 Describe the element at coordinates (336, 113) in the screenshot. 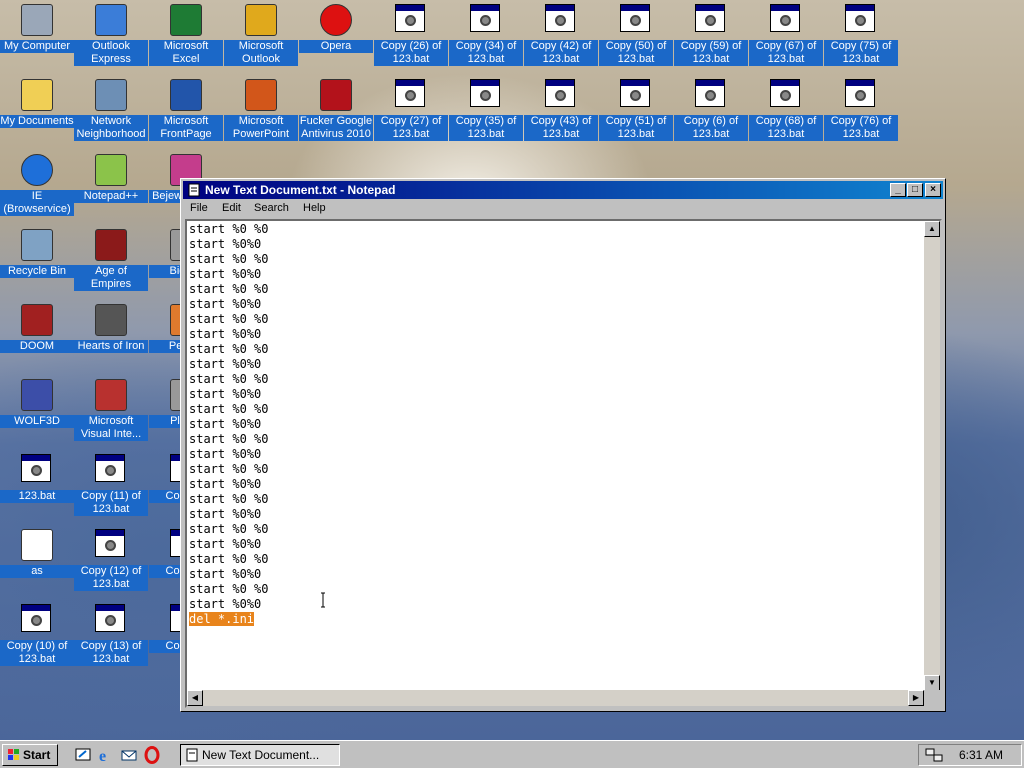

I see `desktop-icon: Fucker Google Antivirus 2010` at that location.